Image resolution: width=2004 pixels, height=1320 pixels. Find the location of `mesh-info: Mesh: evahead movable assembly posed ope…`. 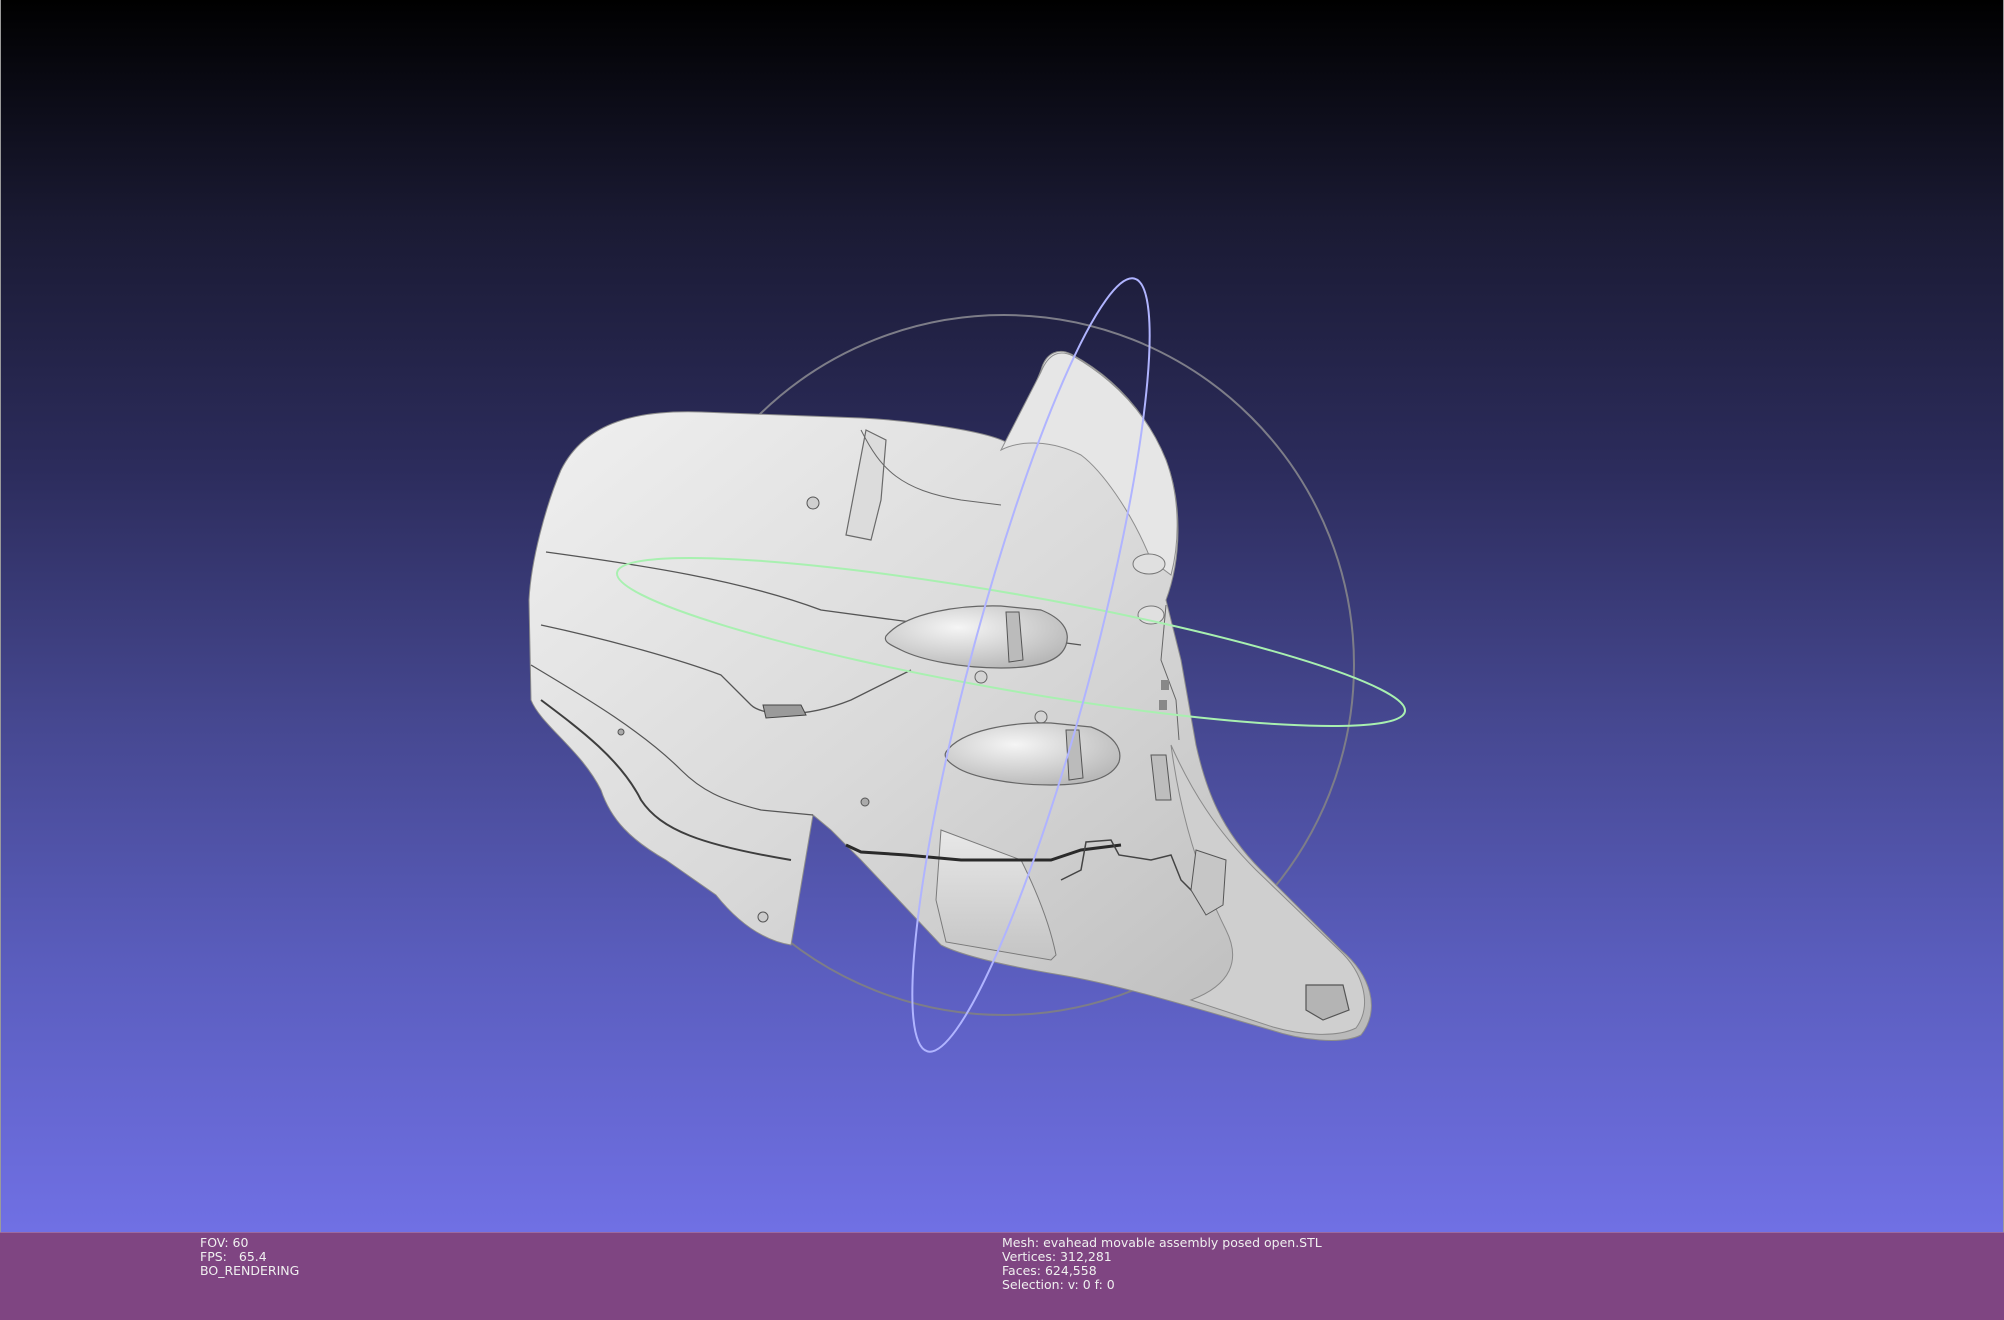

mesh-info: Mesh: evahead movable assembly posed ope… is located at coordinates (1162, 1264).